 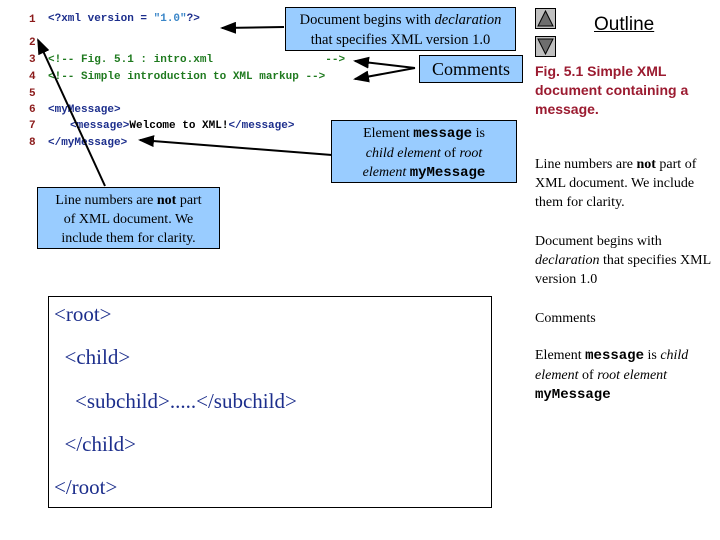 I want to click on arrow-line-numbers, so click(x=71, y=112).